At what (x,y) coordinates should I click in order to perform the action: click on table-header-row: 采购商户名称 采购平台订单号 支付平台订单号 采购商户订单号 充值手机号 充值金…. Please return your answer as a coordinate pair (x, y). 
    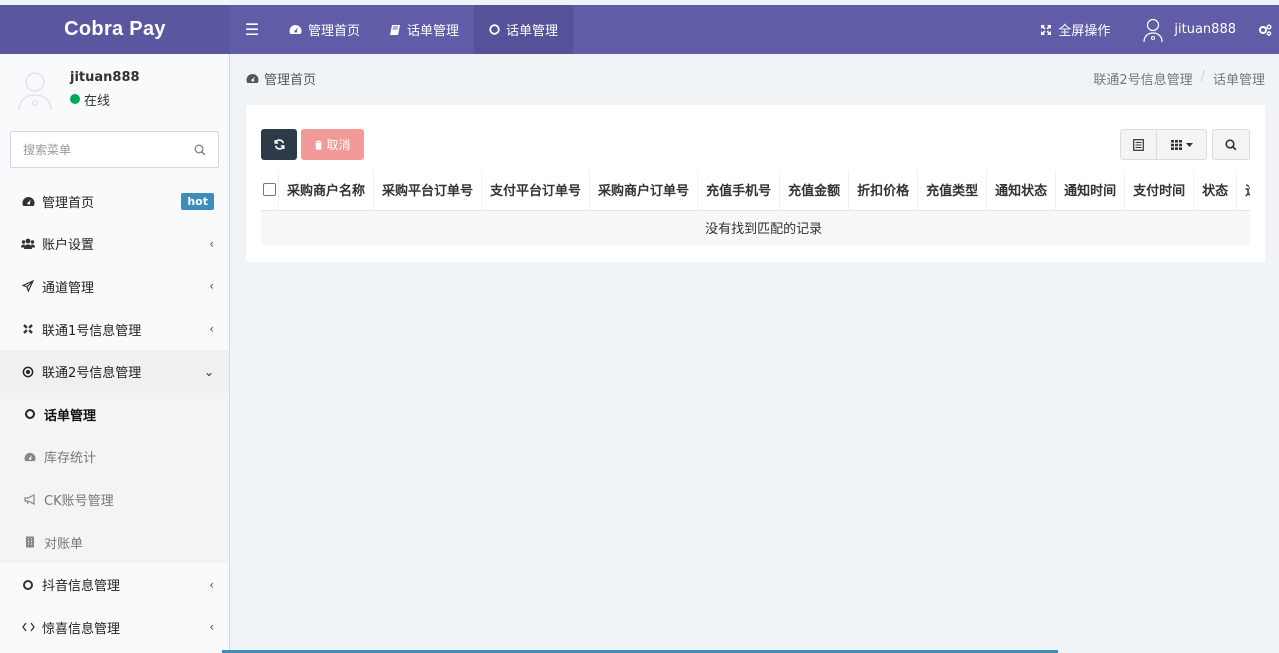
    Looking at the image, I should click on (755, 190).